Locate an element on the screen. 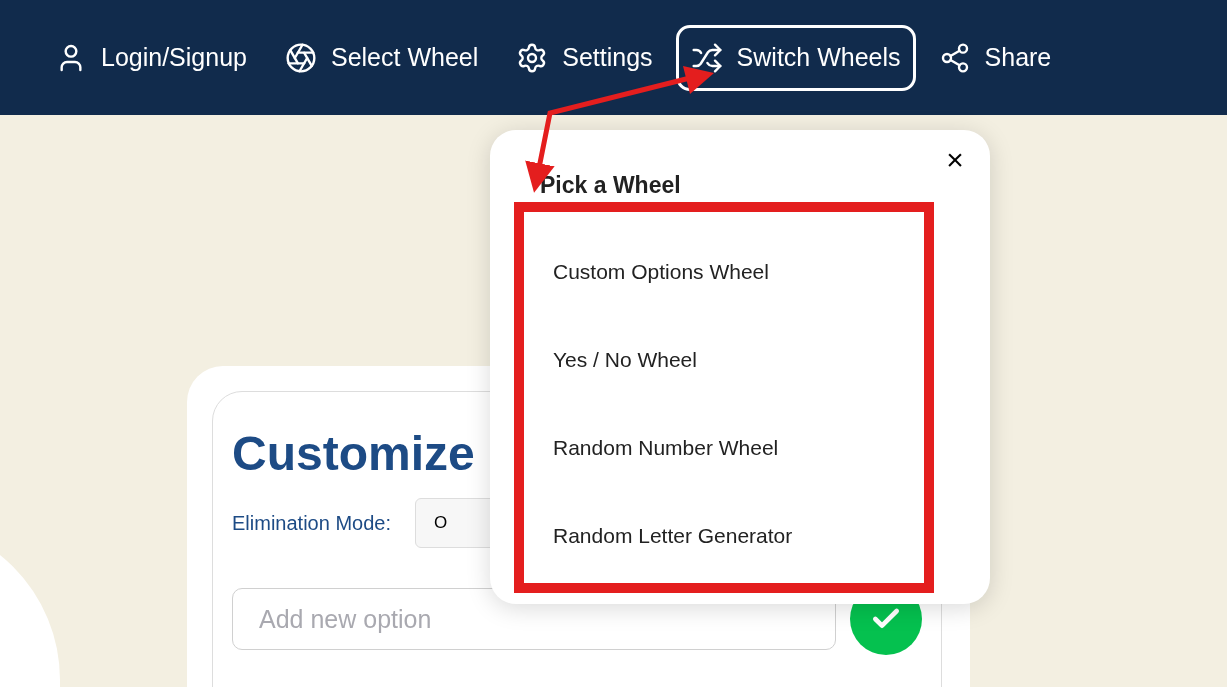  wheel-icon is located at coordinates (300, 57).